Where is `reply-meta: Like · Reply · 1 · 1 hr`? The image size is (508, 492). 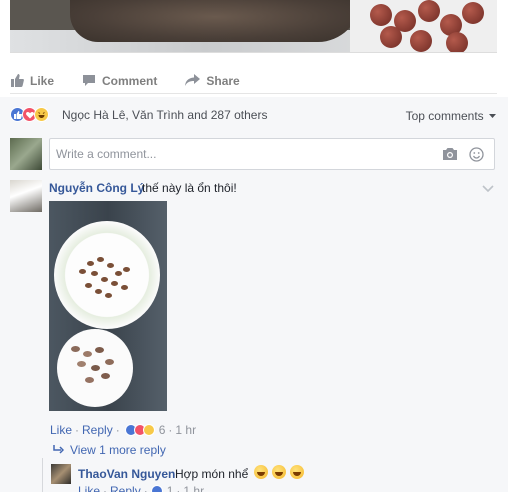 reply-meta: Like · Reply · 1 · 1 hr is located at coordinates (141, 488).